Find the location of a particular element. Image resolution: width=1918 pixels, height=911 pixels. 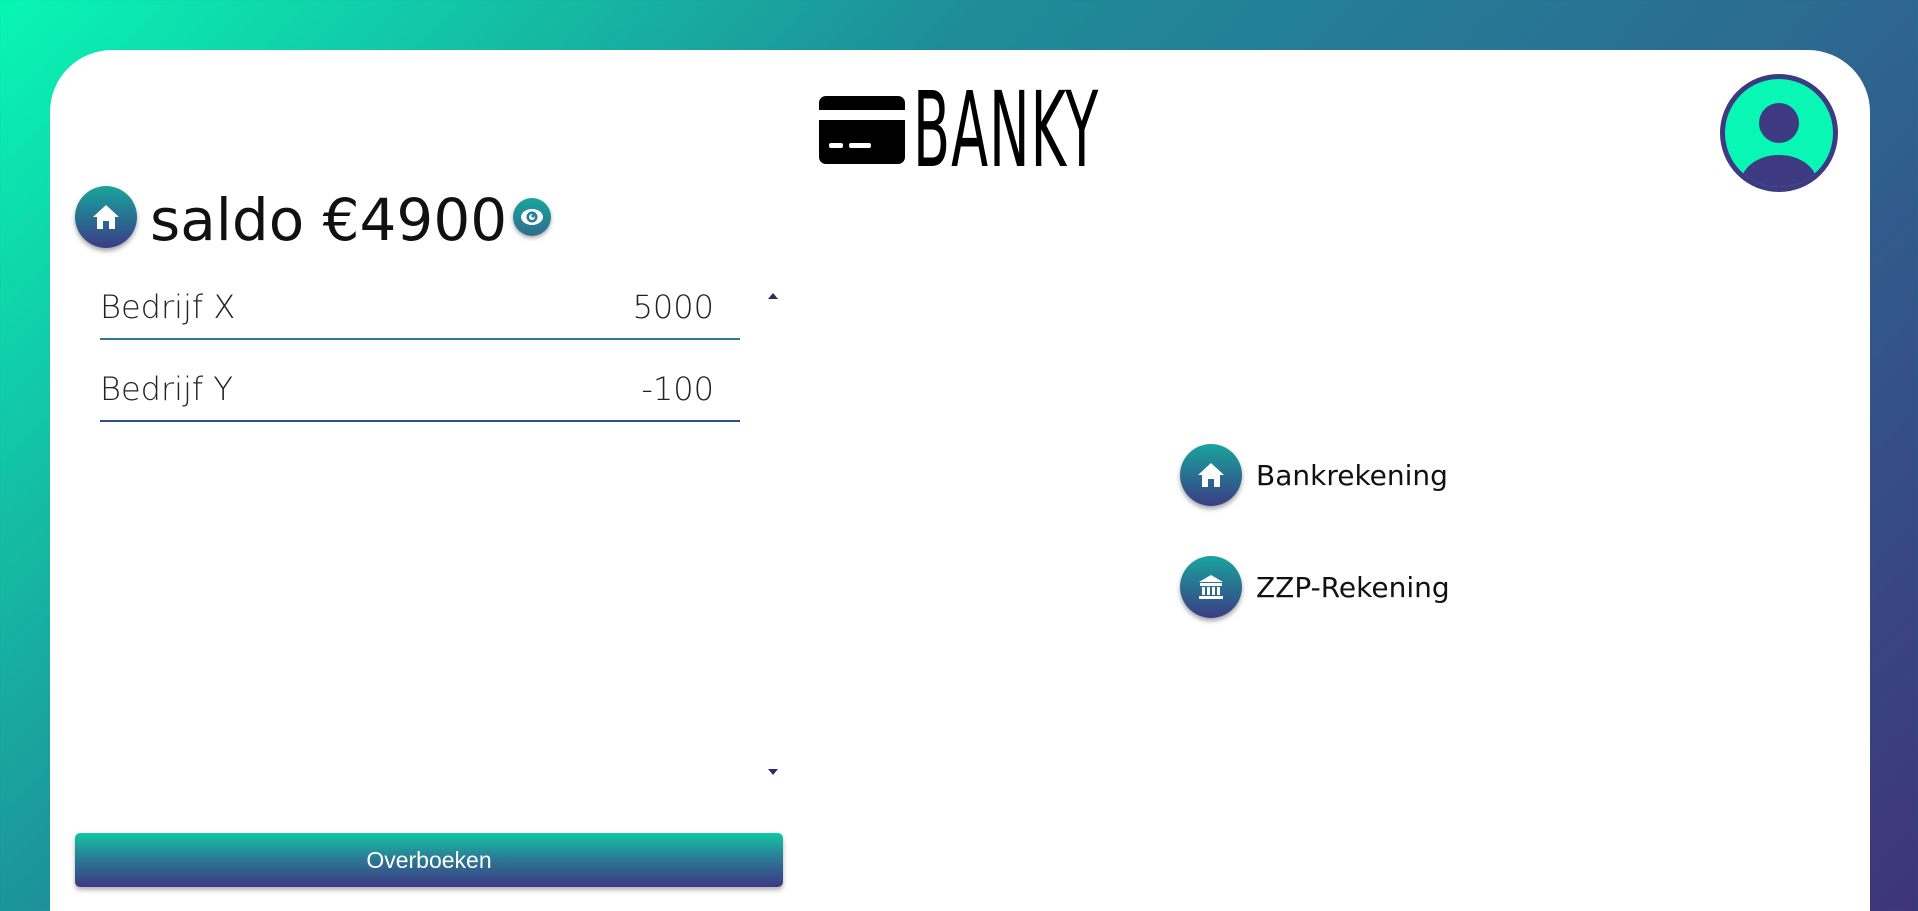

account-label: ZZP-Rekening is located at coordinates (1353, 587).